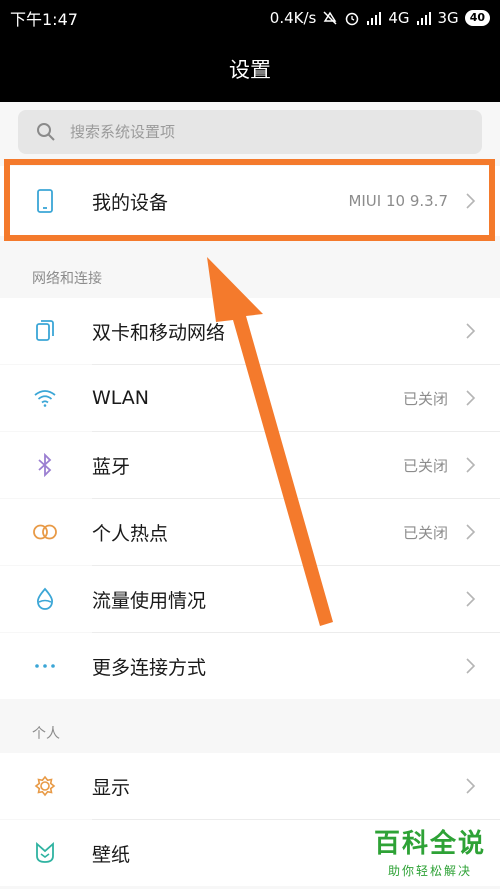 The width and height of the screenshot is (500, 889). Describe the element at coordinates (45, 398) in the screenshot. I see `wifi-icon` at that location.